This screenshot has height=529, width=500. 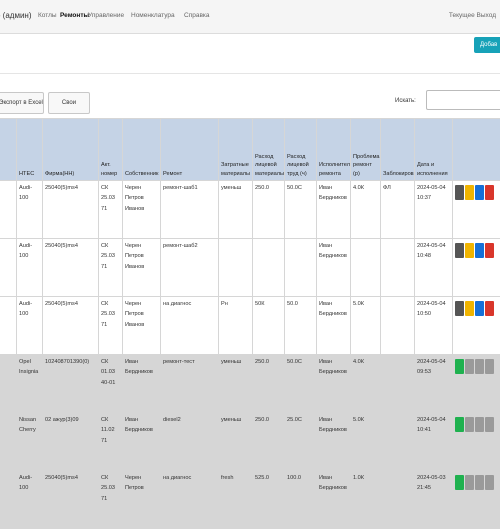 What do you see at coordinates (398, 150) in the screenshot?
I see `column-header: Заблокировано` at bounding box center [398, 150].